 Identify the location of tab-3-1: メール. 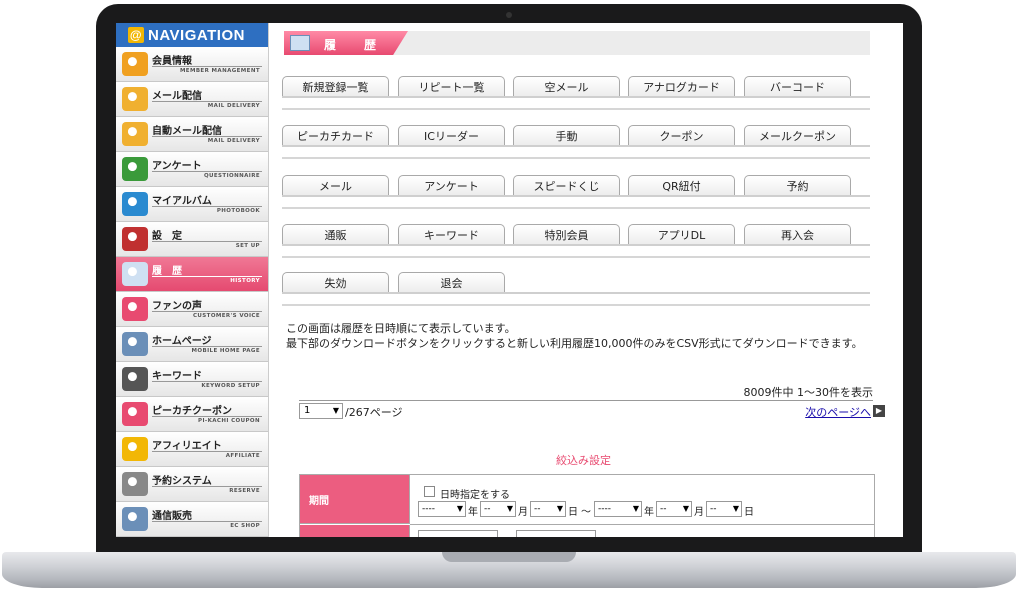
(335, 185).